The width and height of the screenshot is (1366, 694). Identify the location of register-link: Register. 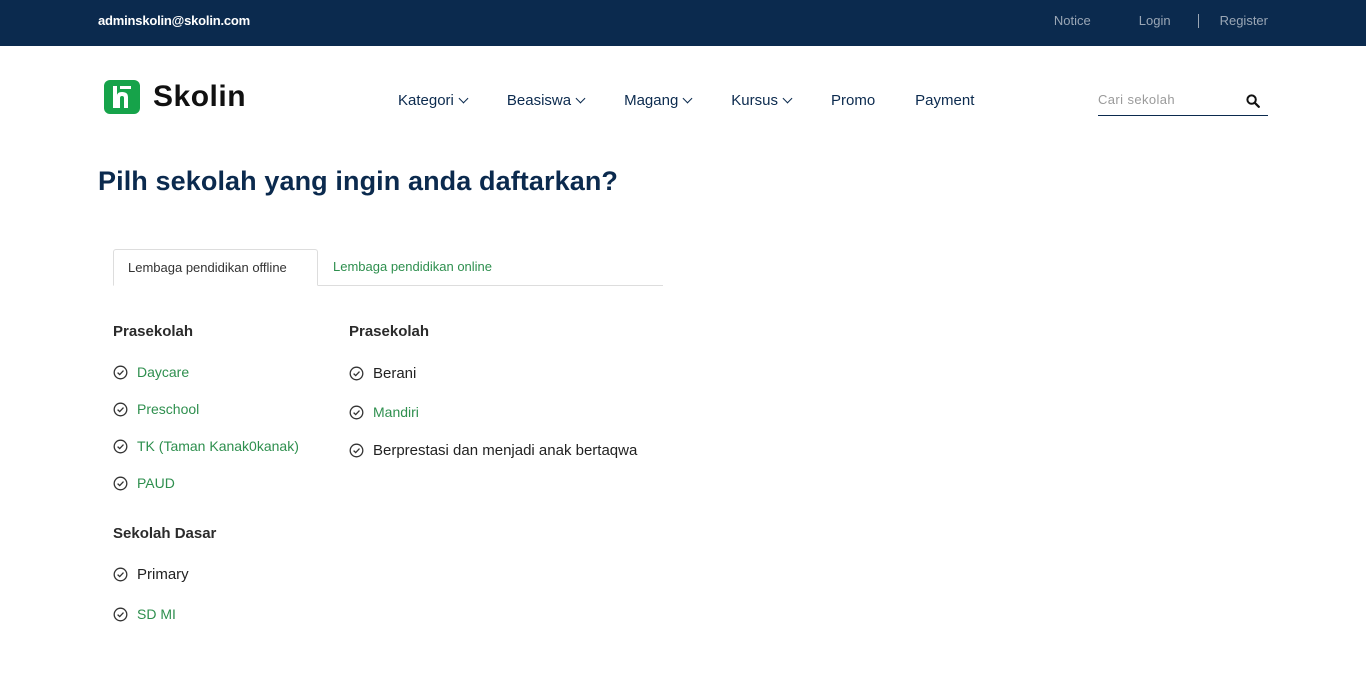
(1244, 20).